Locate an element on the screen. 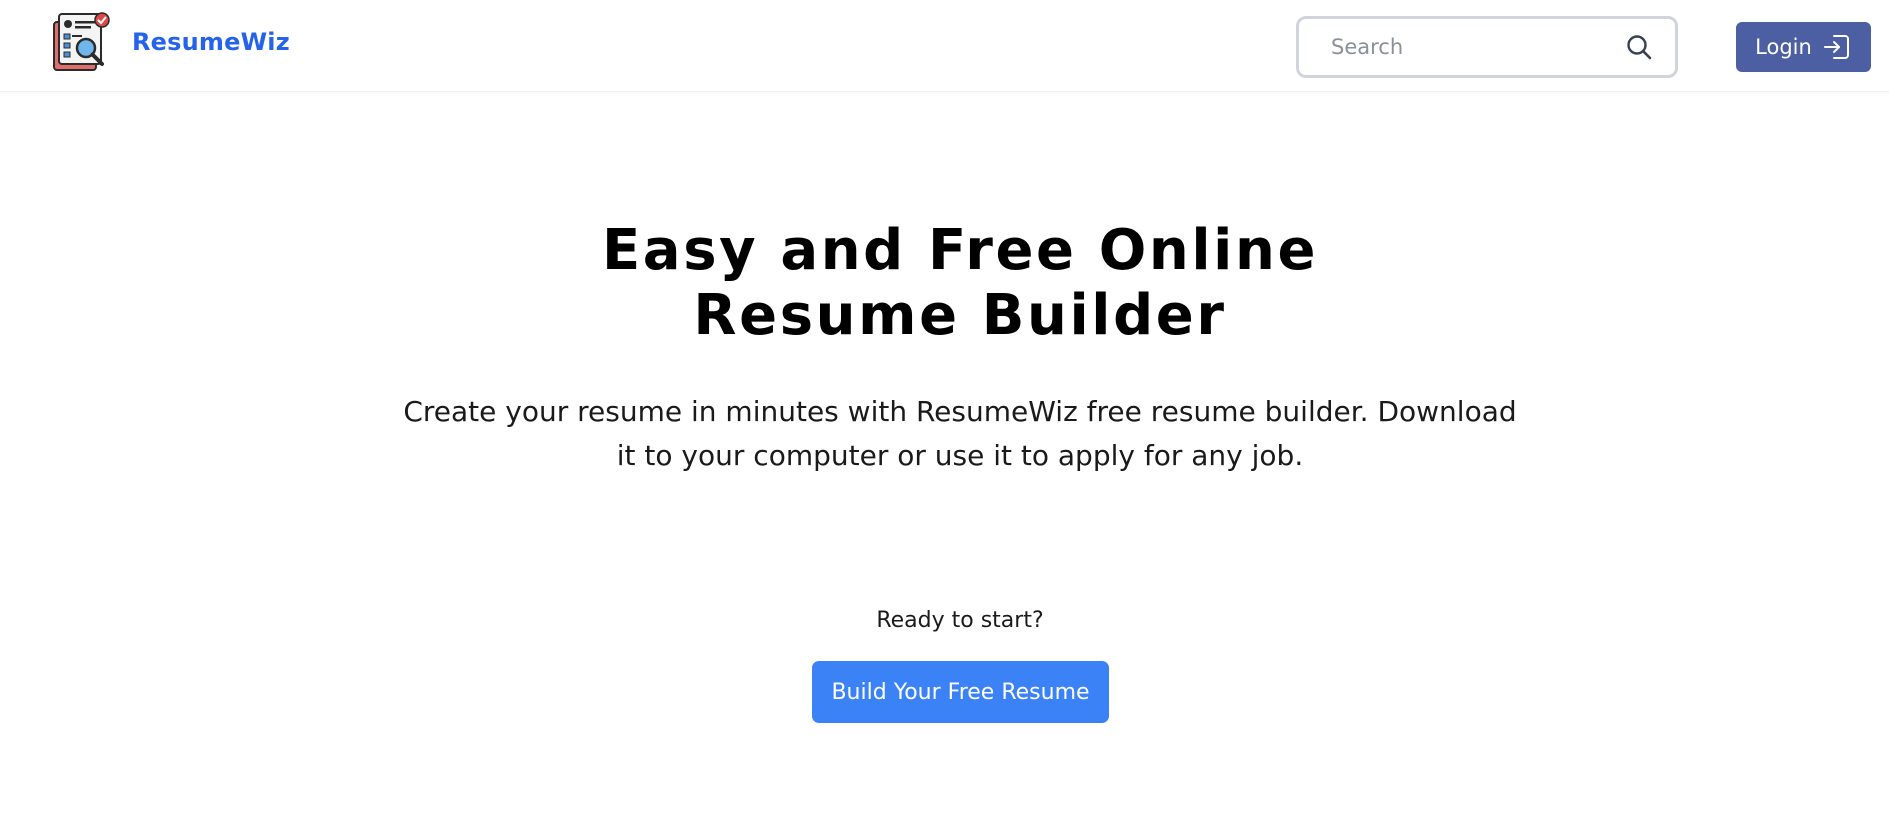  ready-to-start-text: Ready to start? is located at coordinates (960, 620).